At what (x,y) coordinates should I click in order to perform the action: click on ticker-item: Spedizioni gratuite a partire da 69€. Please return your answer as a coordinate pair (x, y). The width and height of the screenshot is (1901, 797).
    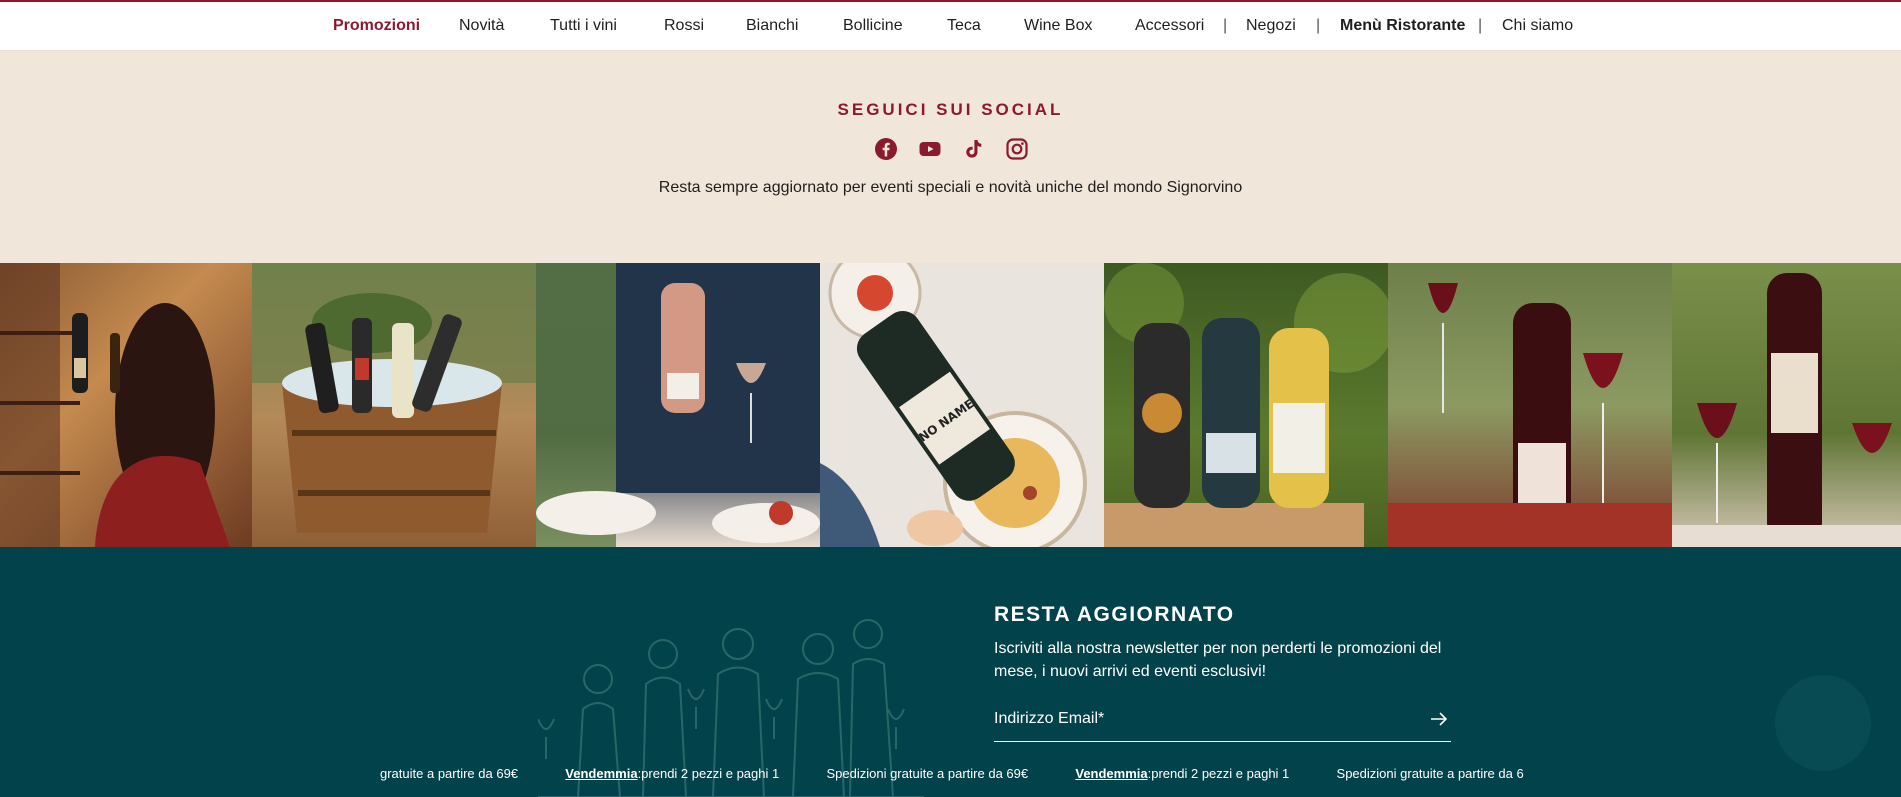
    Looking at the image, I should click on (927, 773).